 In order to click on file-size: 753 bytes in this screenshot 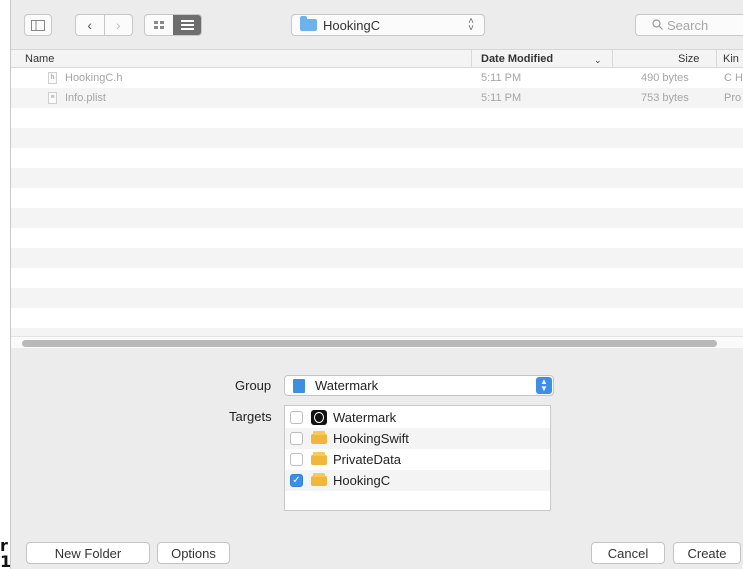, I will do `click(665, 98)`.